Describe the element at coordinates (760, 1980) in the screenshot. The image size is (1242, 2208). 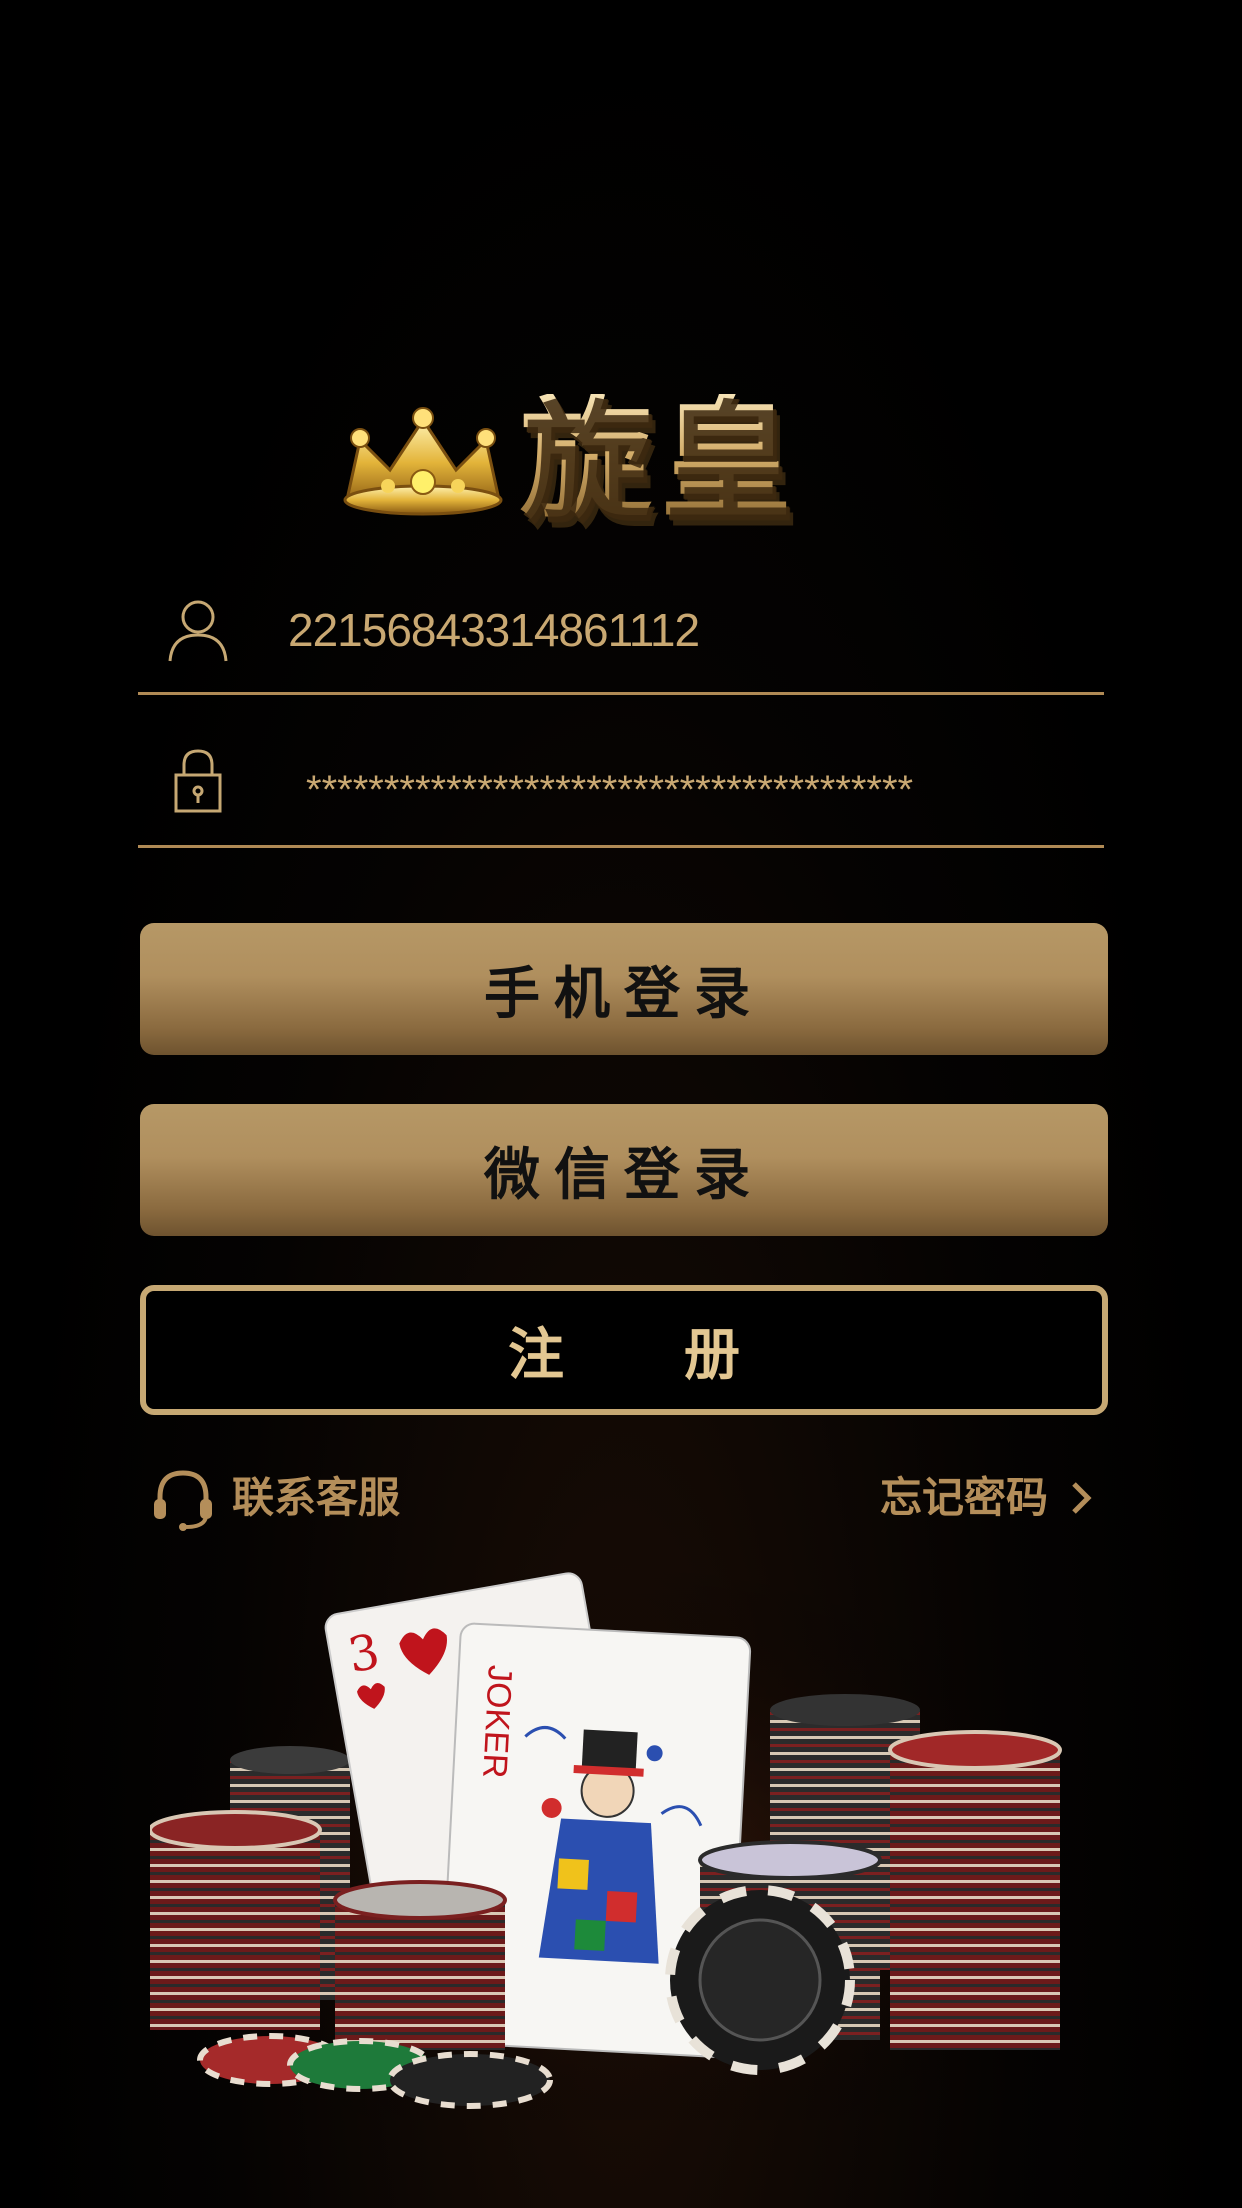
I see `black-poker-chip` at that location.